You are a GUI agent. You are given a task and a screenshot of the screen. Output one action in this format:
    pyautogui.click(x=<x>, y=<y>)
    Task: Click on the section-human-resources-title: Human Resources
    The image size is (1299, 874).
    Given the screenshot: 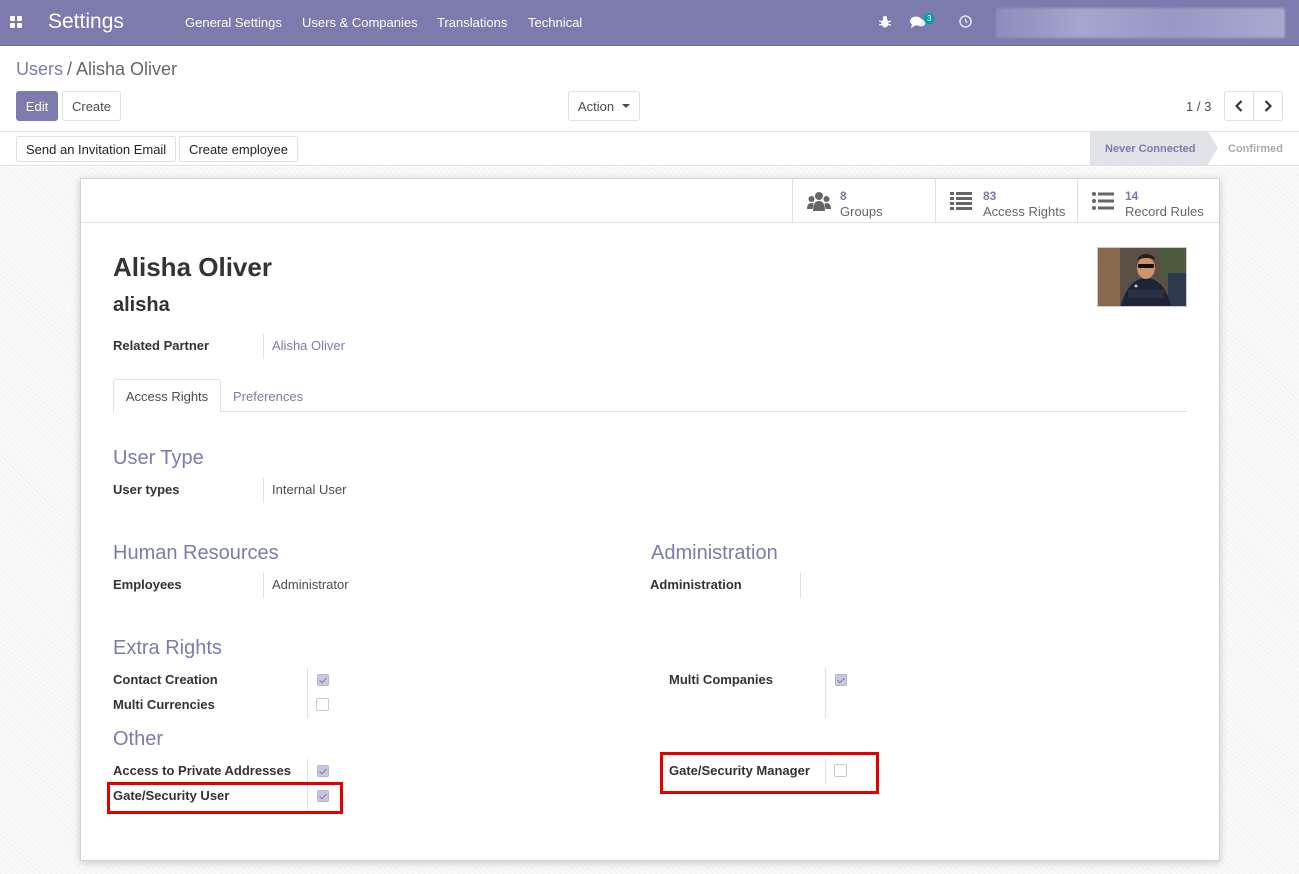 What is the action you would take?
    pyautogui.click(x=196, y=553)
    